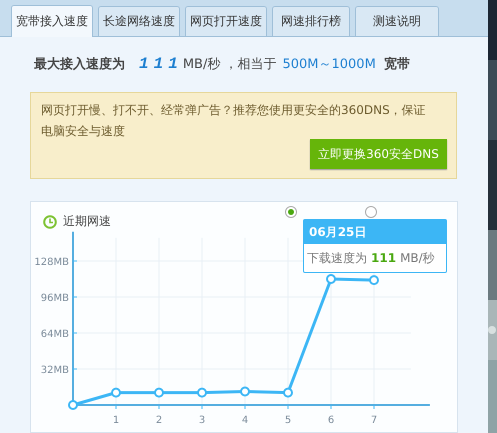  What do you see at coordinates (417, 258) in the screenshot?
I see `tooltip-unit: MB/秒` at bounding box center [417, 258].